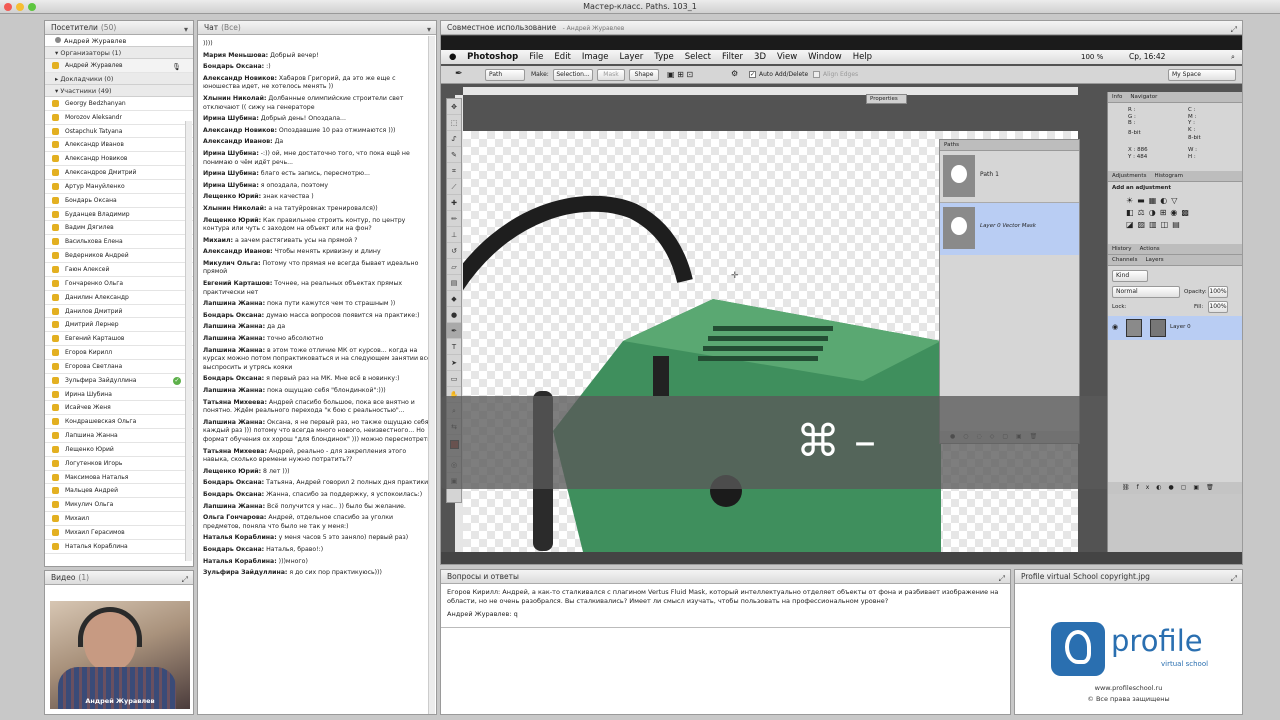 The image size is (1280, 720). What do you see at coordinates (1143, 97) in the screenshot?
I see `tab-navigator: Navigator` at bounding box center [1143, 97].